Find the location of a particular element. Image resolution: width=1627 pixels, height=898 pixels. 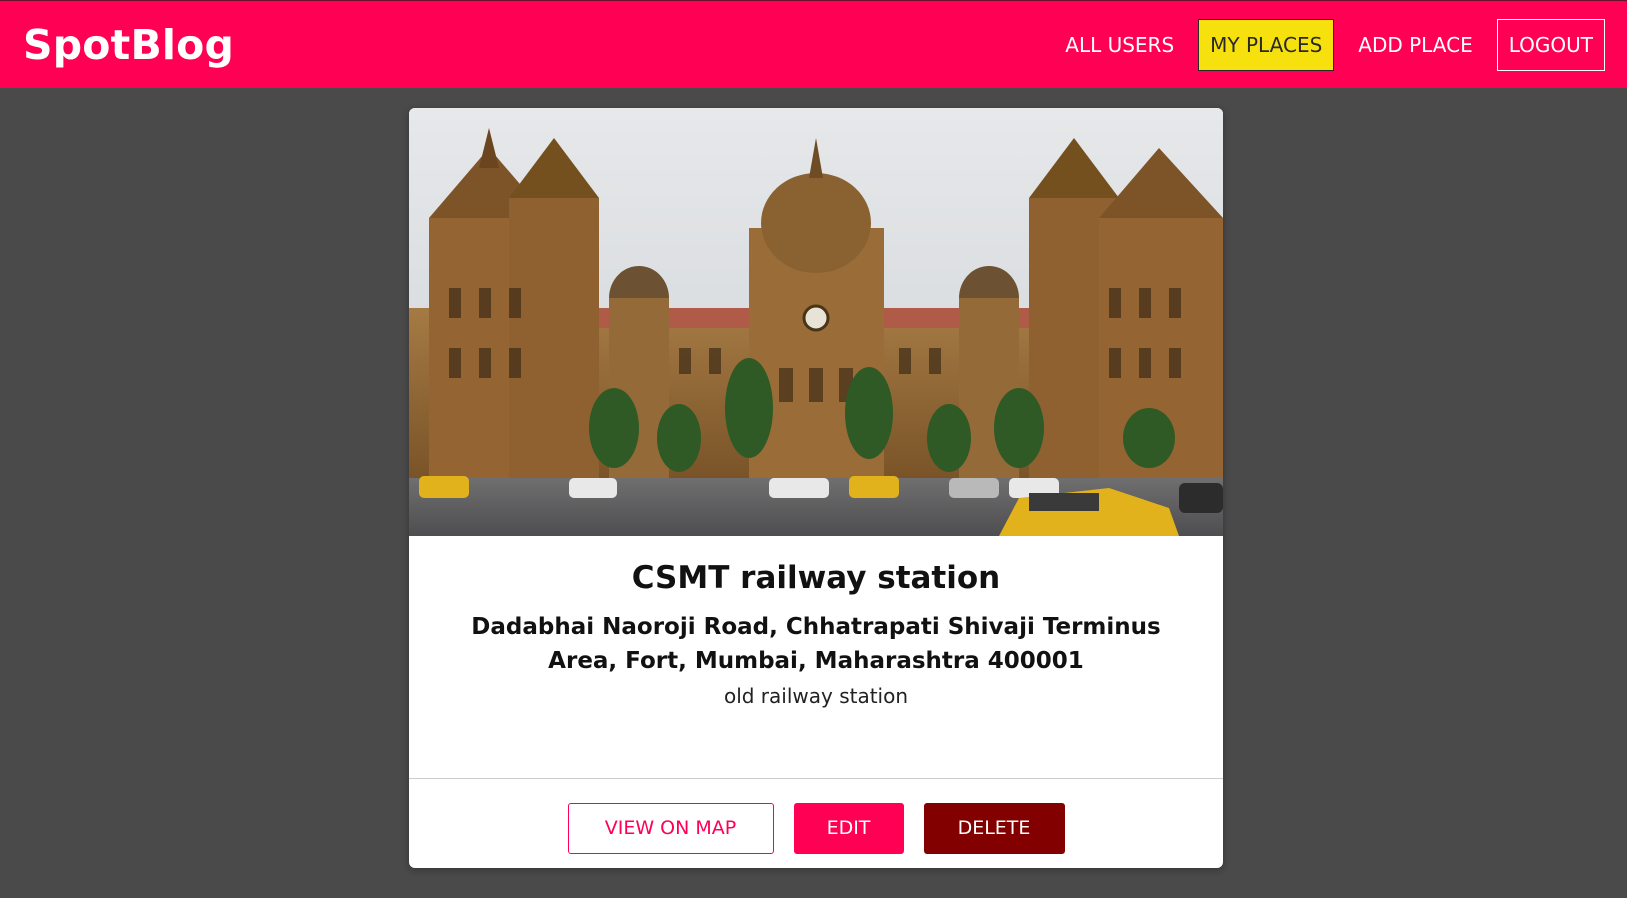

nav-my-places: MY PLACES is located at coordinates (1266, 44).